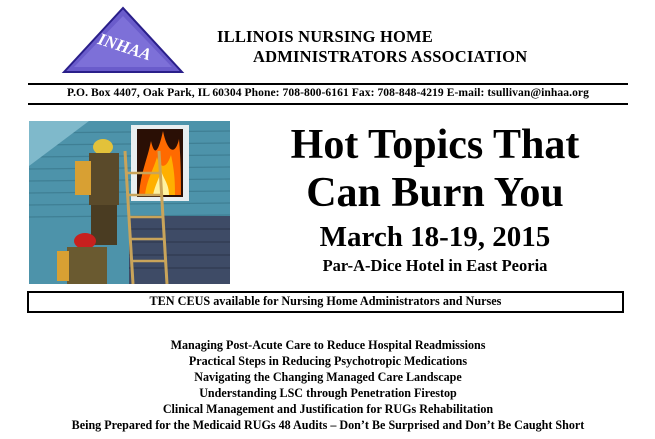  Describe the element at coordinates (328, 84) in the screenshot. I see `top-rule` at that location.